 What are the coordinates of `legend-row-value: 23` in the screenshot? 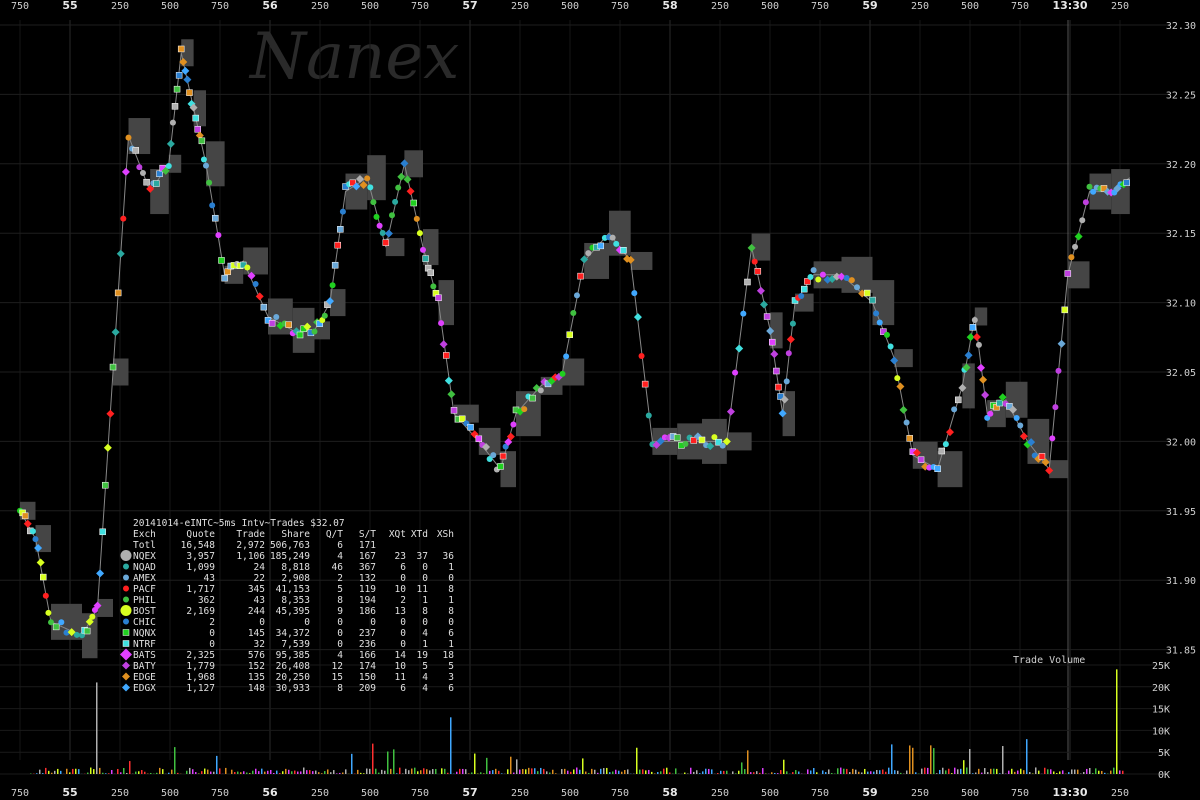 It's located at (400, 556).